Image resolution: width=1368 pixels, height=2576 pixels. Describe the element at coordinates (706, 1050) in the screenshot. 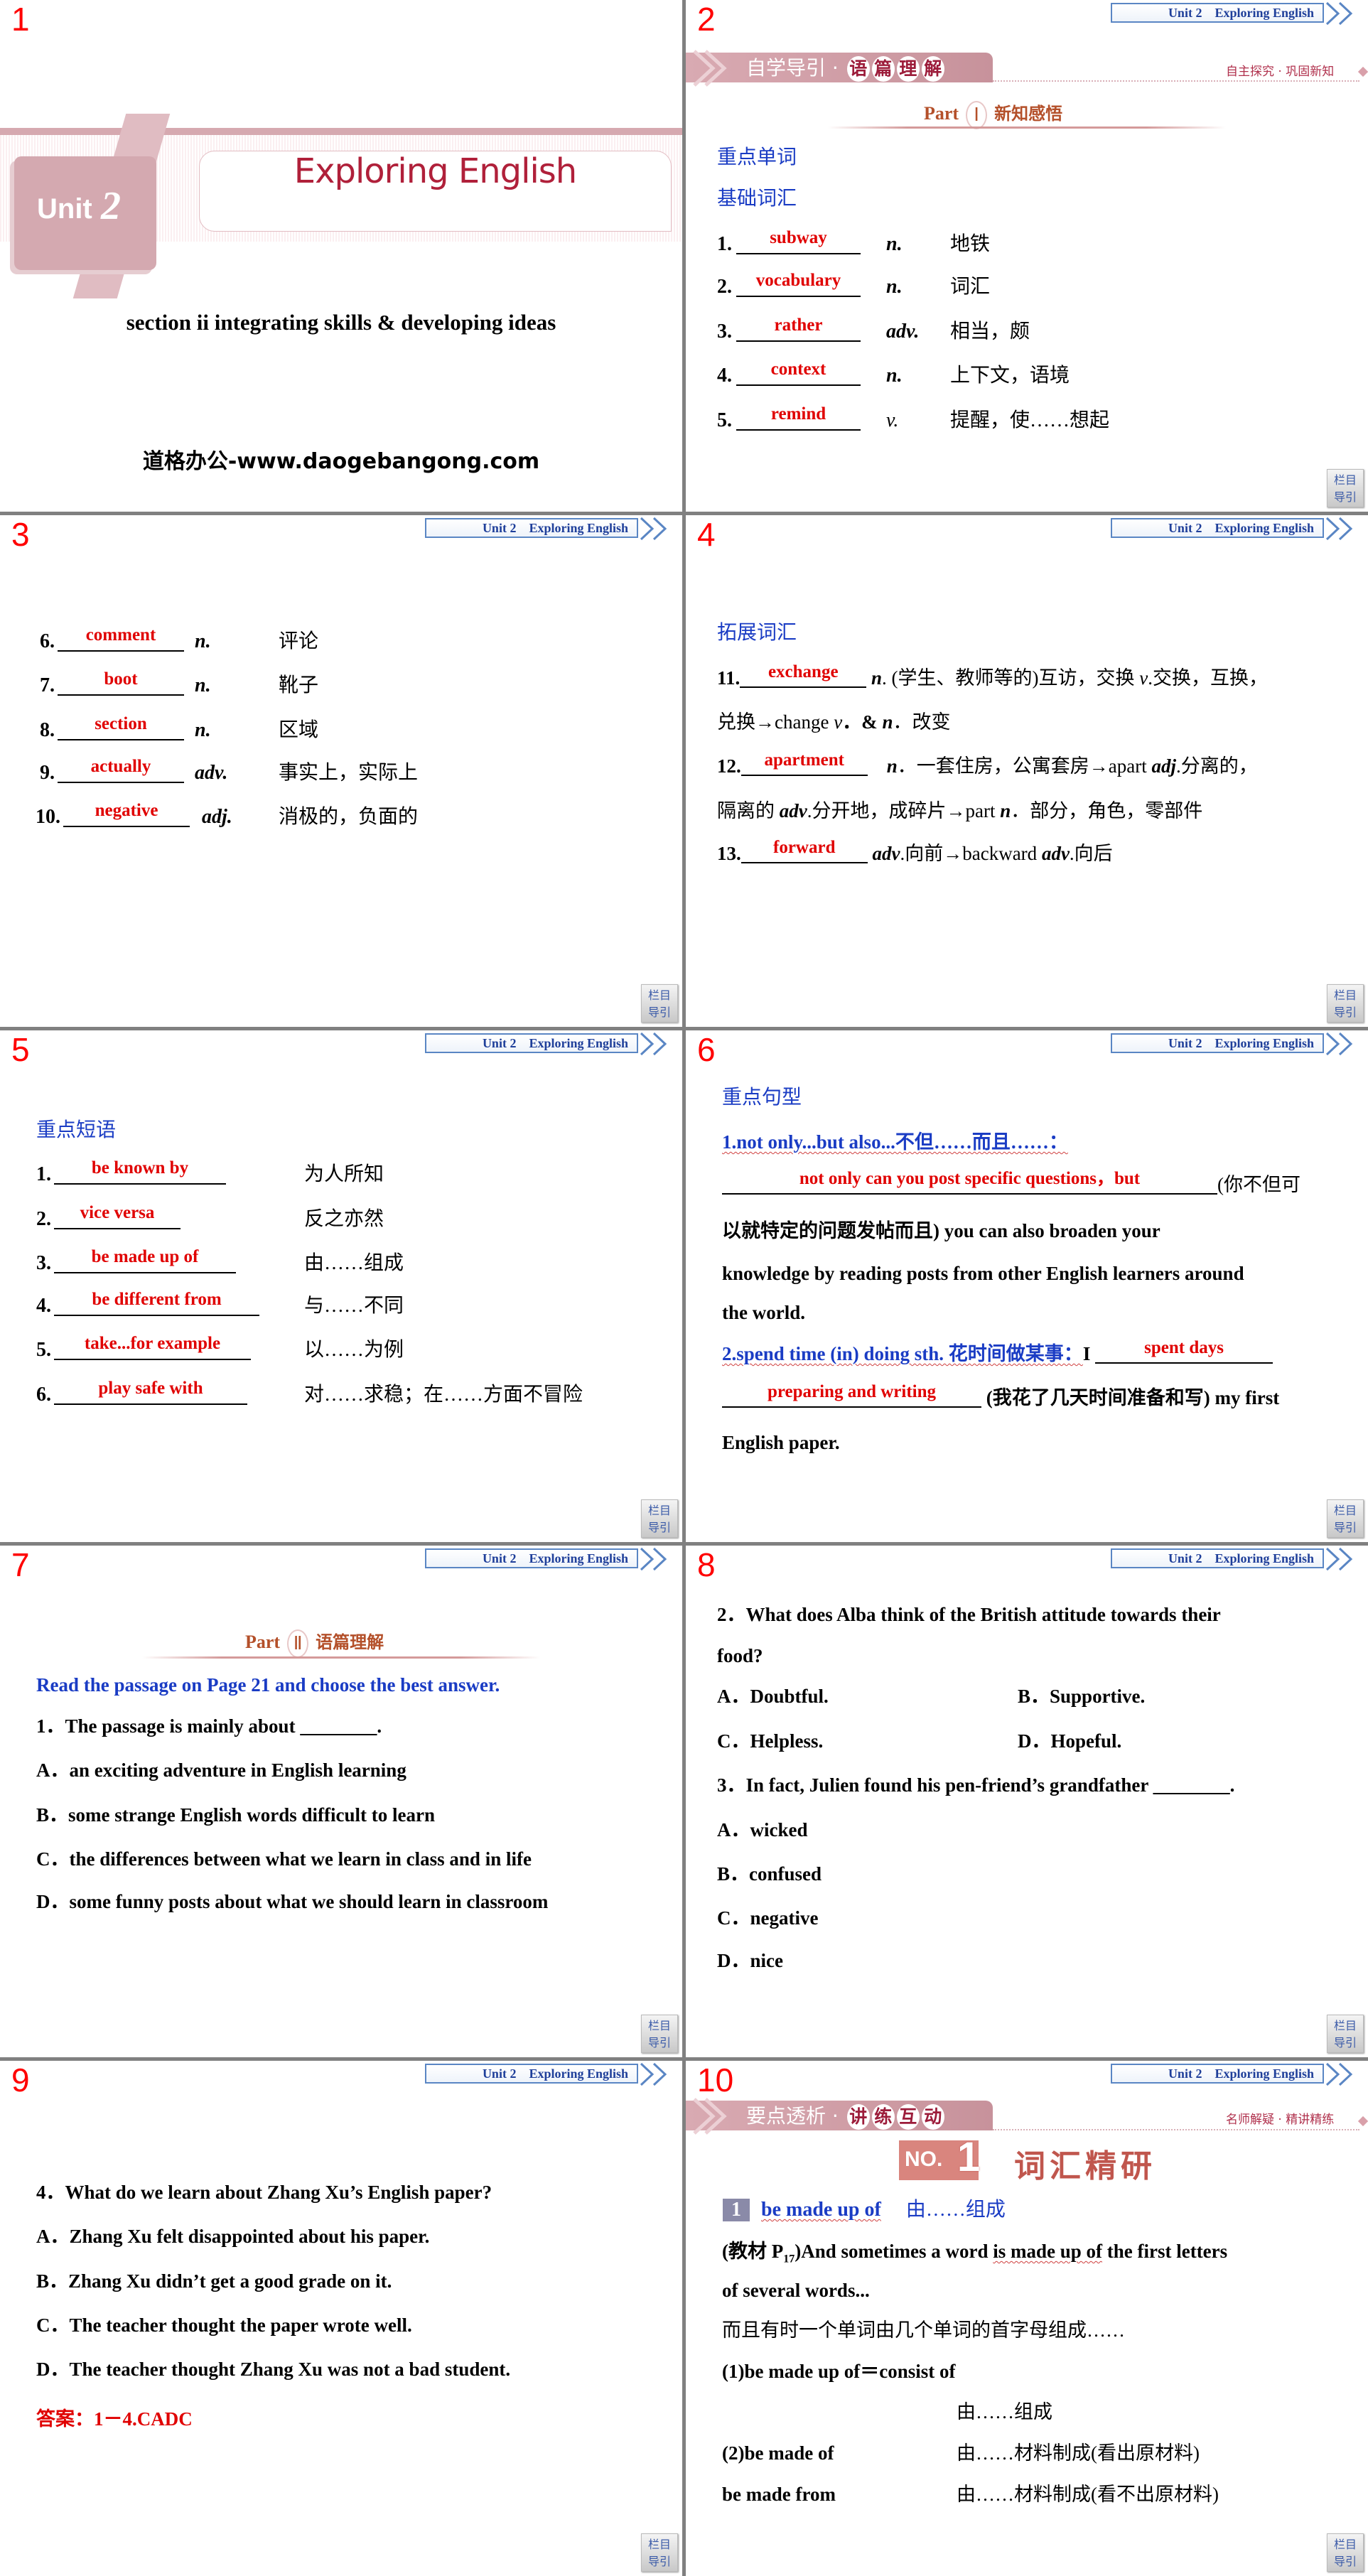

I see `slide-number: 6` at that location.